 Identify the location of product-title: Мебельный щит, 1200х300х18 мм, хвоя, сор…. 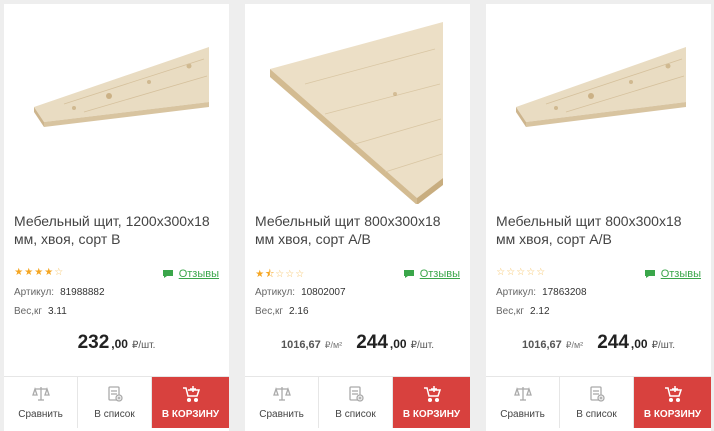
(116, 230).